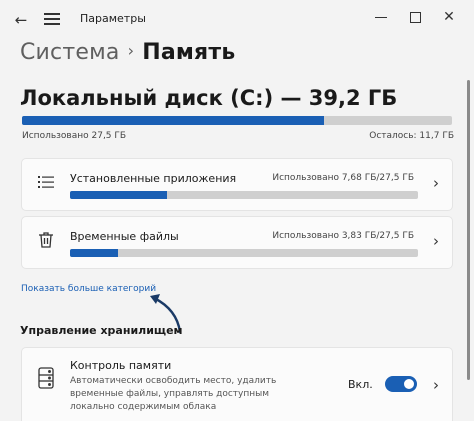 The width and height of the screenshot is (474, 421). Describe the element at coordinates (411, 136) in the screenshot. I see `disk-free-label: Осталось: 11,7 ГБ` at that location.